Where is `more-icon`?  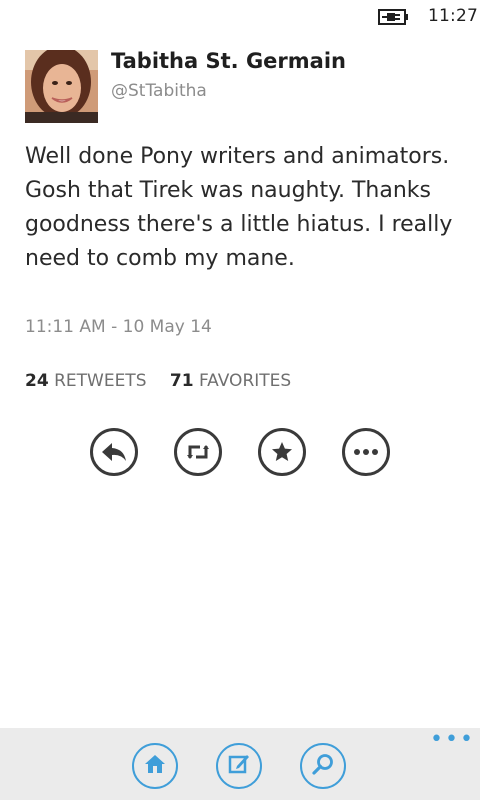 more-icon is located at coordinates (366, 452).